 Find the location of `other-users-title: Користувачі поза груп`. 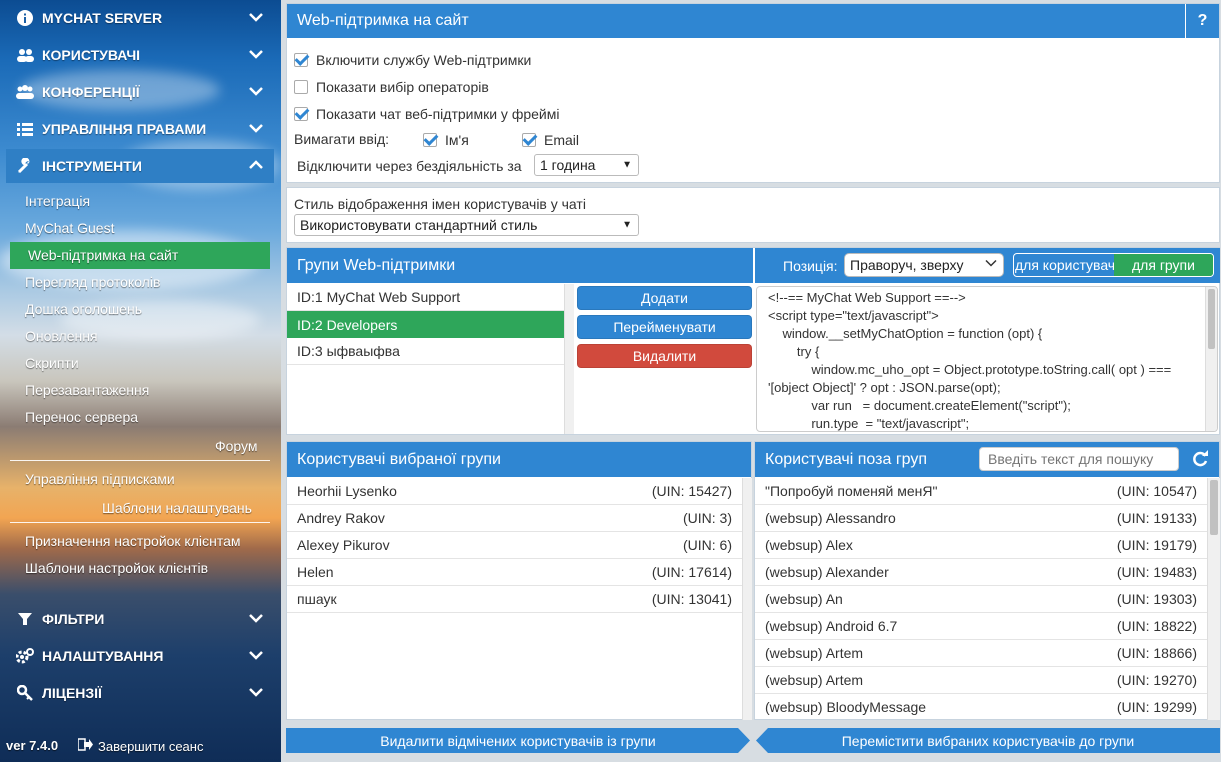

other-users-title: Користувачі поза груп is located at coordinates (846, 459).